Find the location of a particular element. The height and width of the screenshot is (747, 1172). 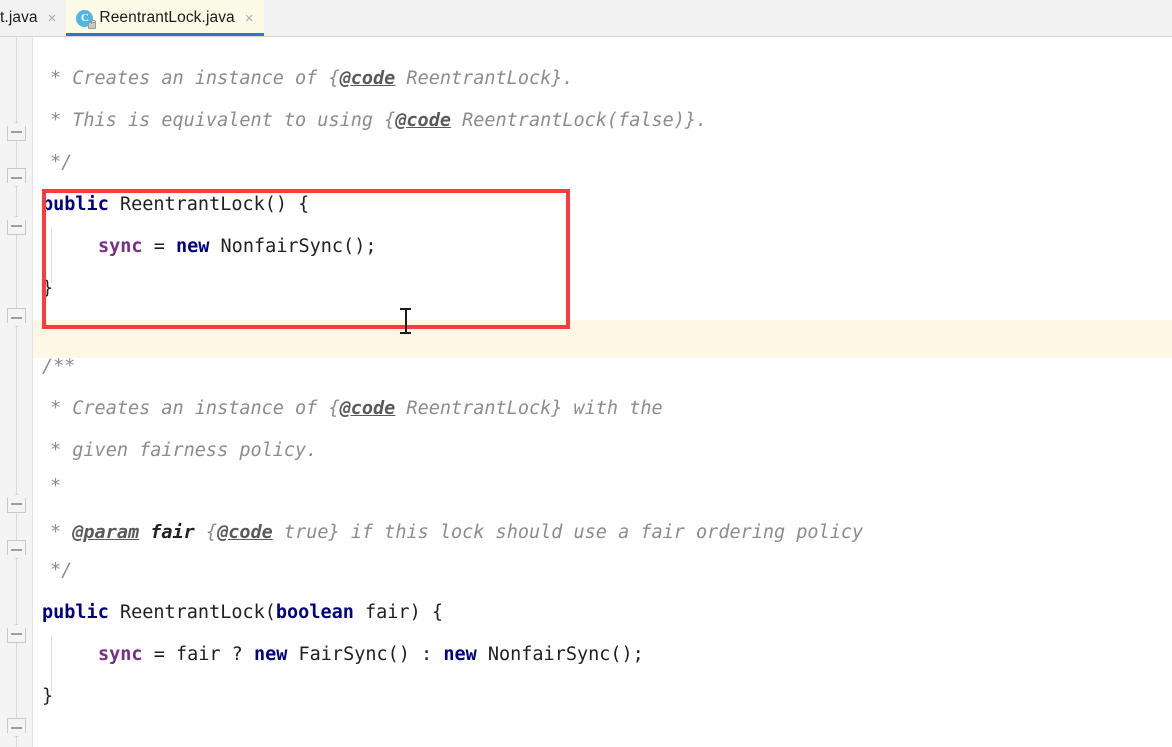

code-token: * given fairness policy. is located at coordinates (184, 450).